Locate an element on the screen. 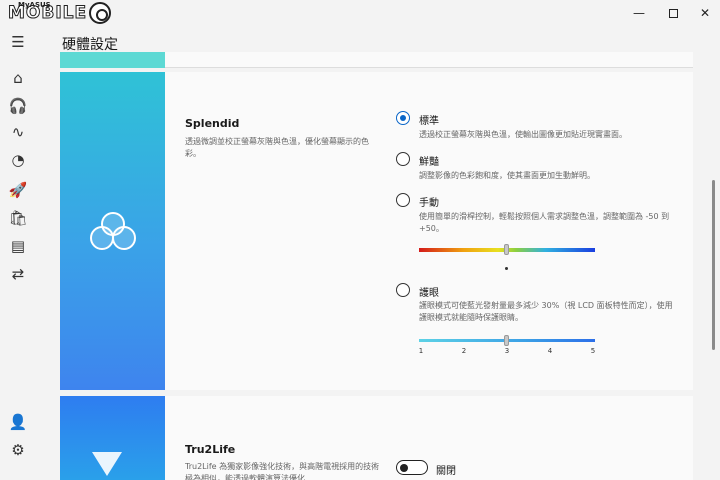 Image resolution: width=720 pixels, height=480 pixels. headset-icon: 🎧 is located at coordinates (18, 106).